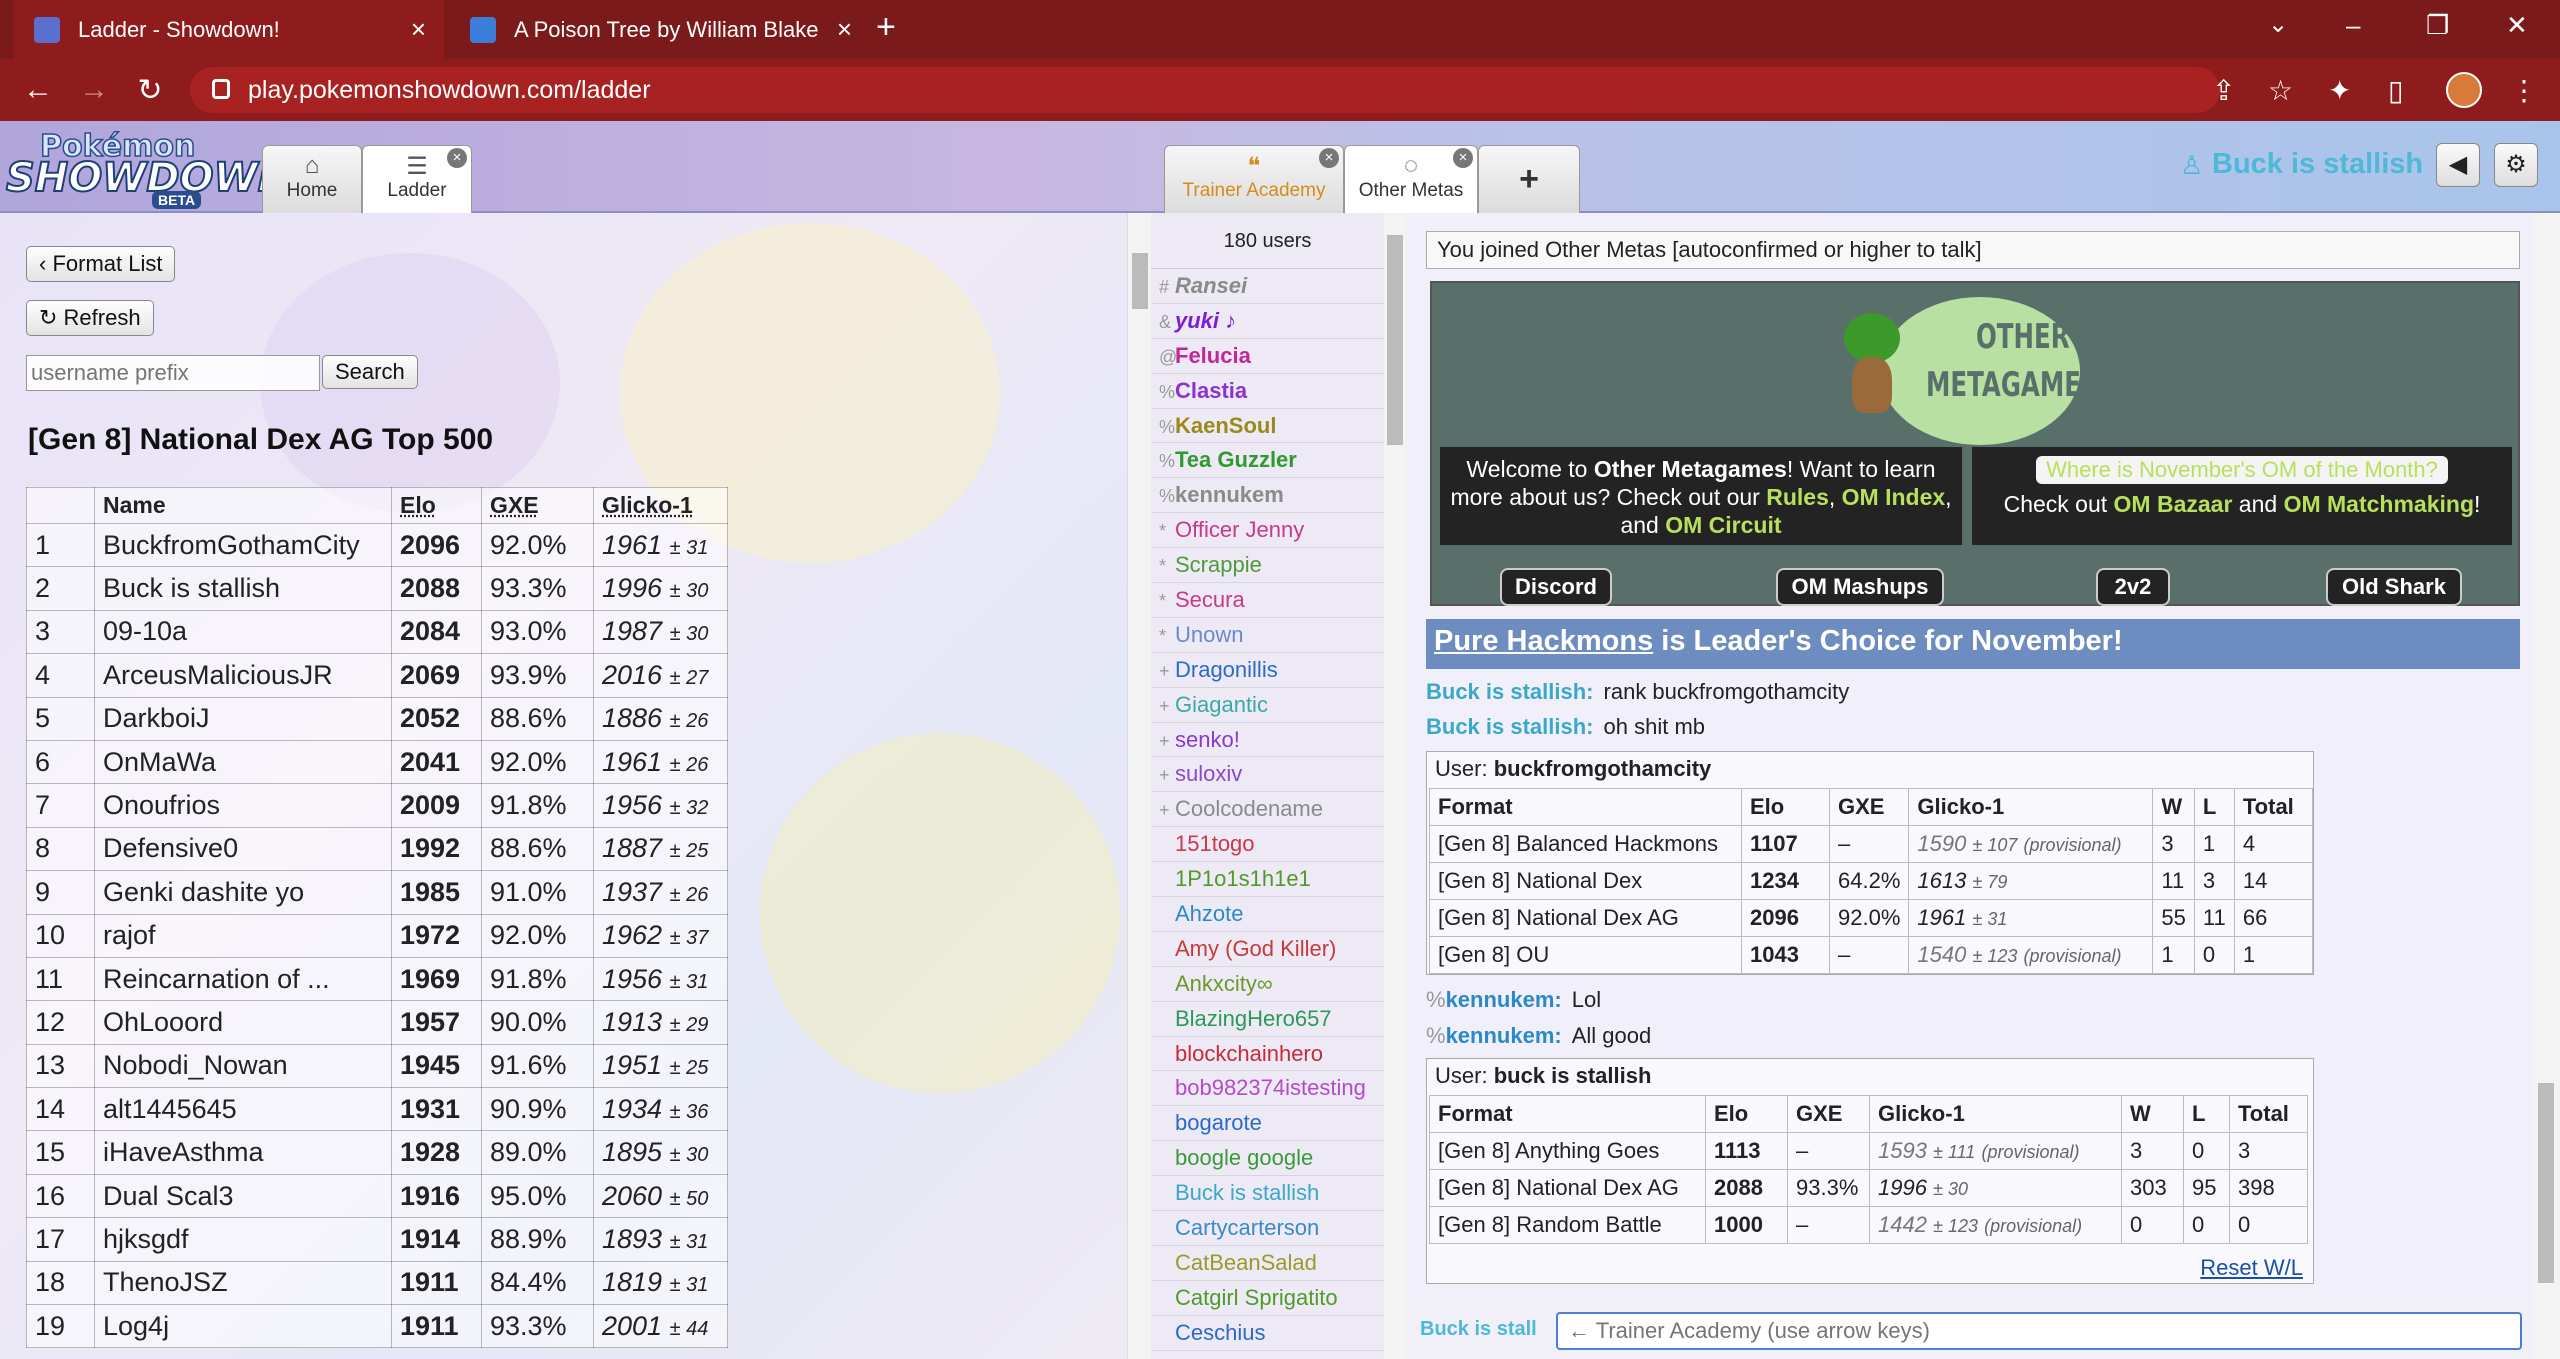 The height and width of the screenshot is (1359, 2560). What do you see at coordinates (2278, 24) in the screenshot?
I see `tab-search-icon: ⌄` at bounding box center [2278, 24].